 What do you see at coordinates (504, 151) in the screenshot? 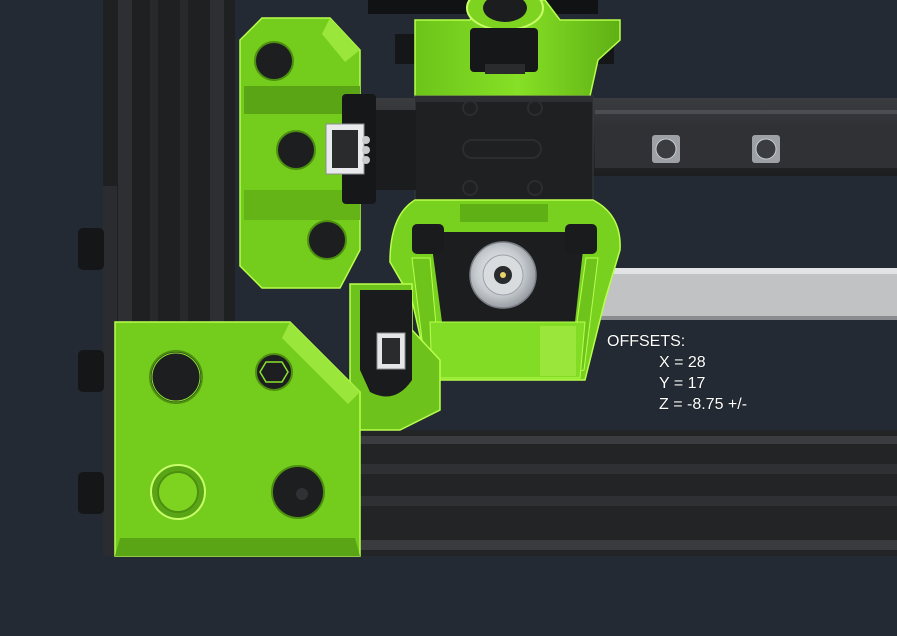
I see `x-carriage` at bounding box center [504, 151].